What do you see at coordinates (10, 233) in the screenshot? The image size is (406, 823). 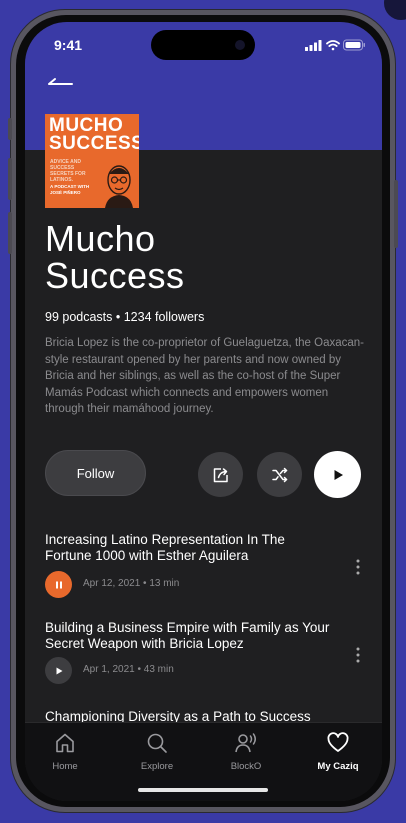 I see `side-button-volume-down` at bounding box center [10, 233].